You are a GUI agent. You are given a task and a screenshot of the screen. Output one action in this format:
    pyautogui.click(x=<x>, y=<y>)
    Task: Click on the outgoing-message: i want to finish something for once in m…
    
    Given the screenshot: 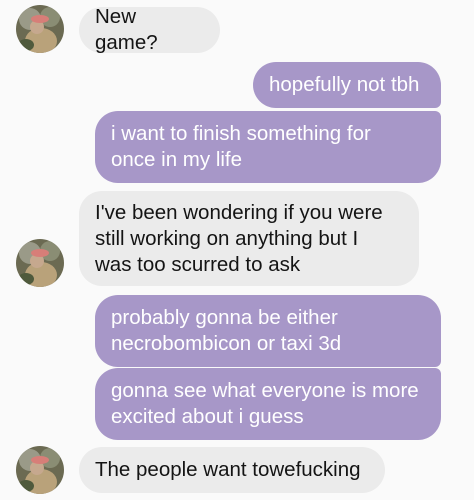 What is the action you would take?
    pyautogui.click(x=268, y=147)
    